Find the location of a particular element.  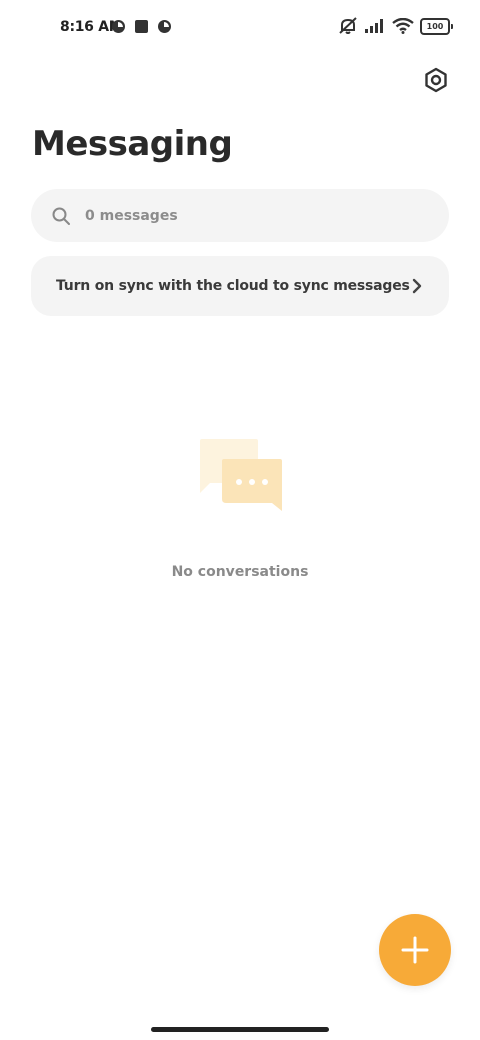

wifi-icon is located at coordinates (403, 26).